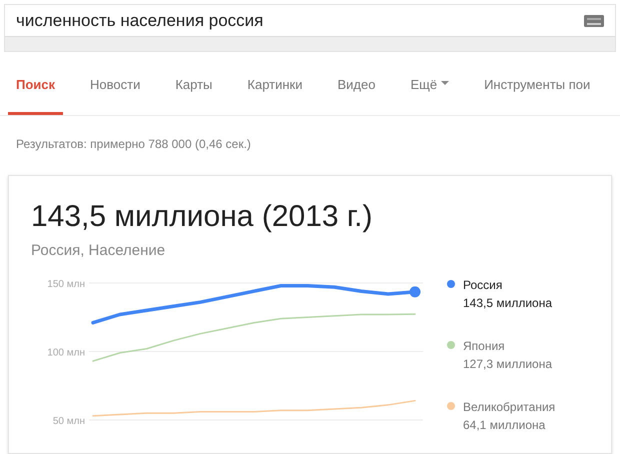  What do you see at coordinates (356, 95) in the screenshot?
I see `search-tab: Видео` at bounding box center [356, 95].